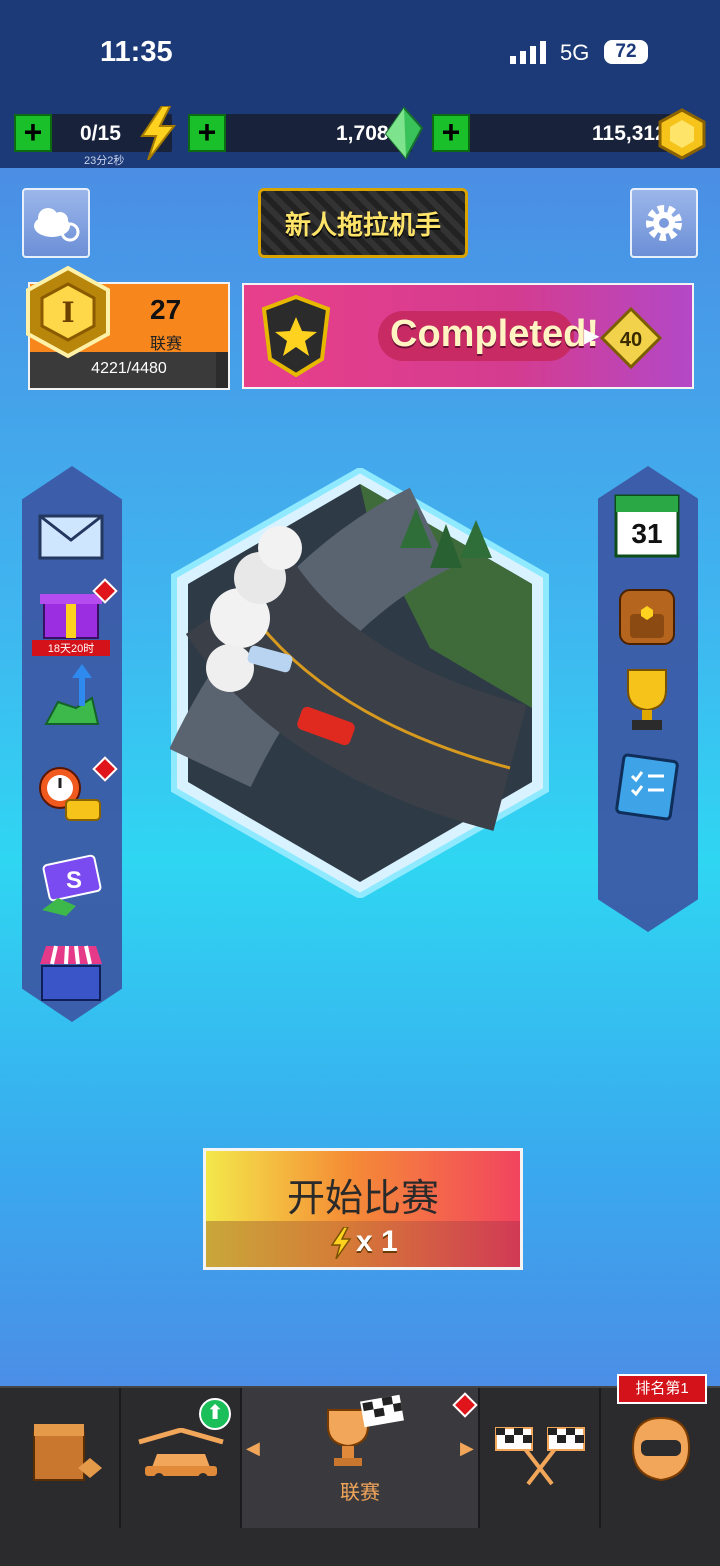 Image resolution: width=720 pixels, height=1566 pixels. Describe the element at coordinates (360, 1493) in the screenshot. I see `nav-league-label: 联赛` at that location.